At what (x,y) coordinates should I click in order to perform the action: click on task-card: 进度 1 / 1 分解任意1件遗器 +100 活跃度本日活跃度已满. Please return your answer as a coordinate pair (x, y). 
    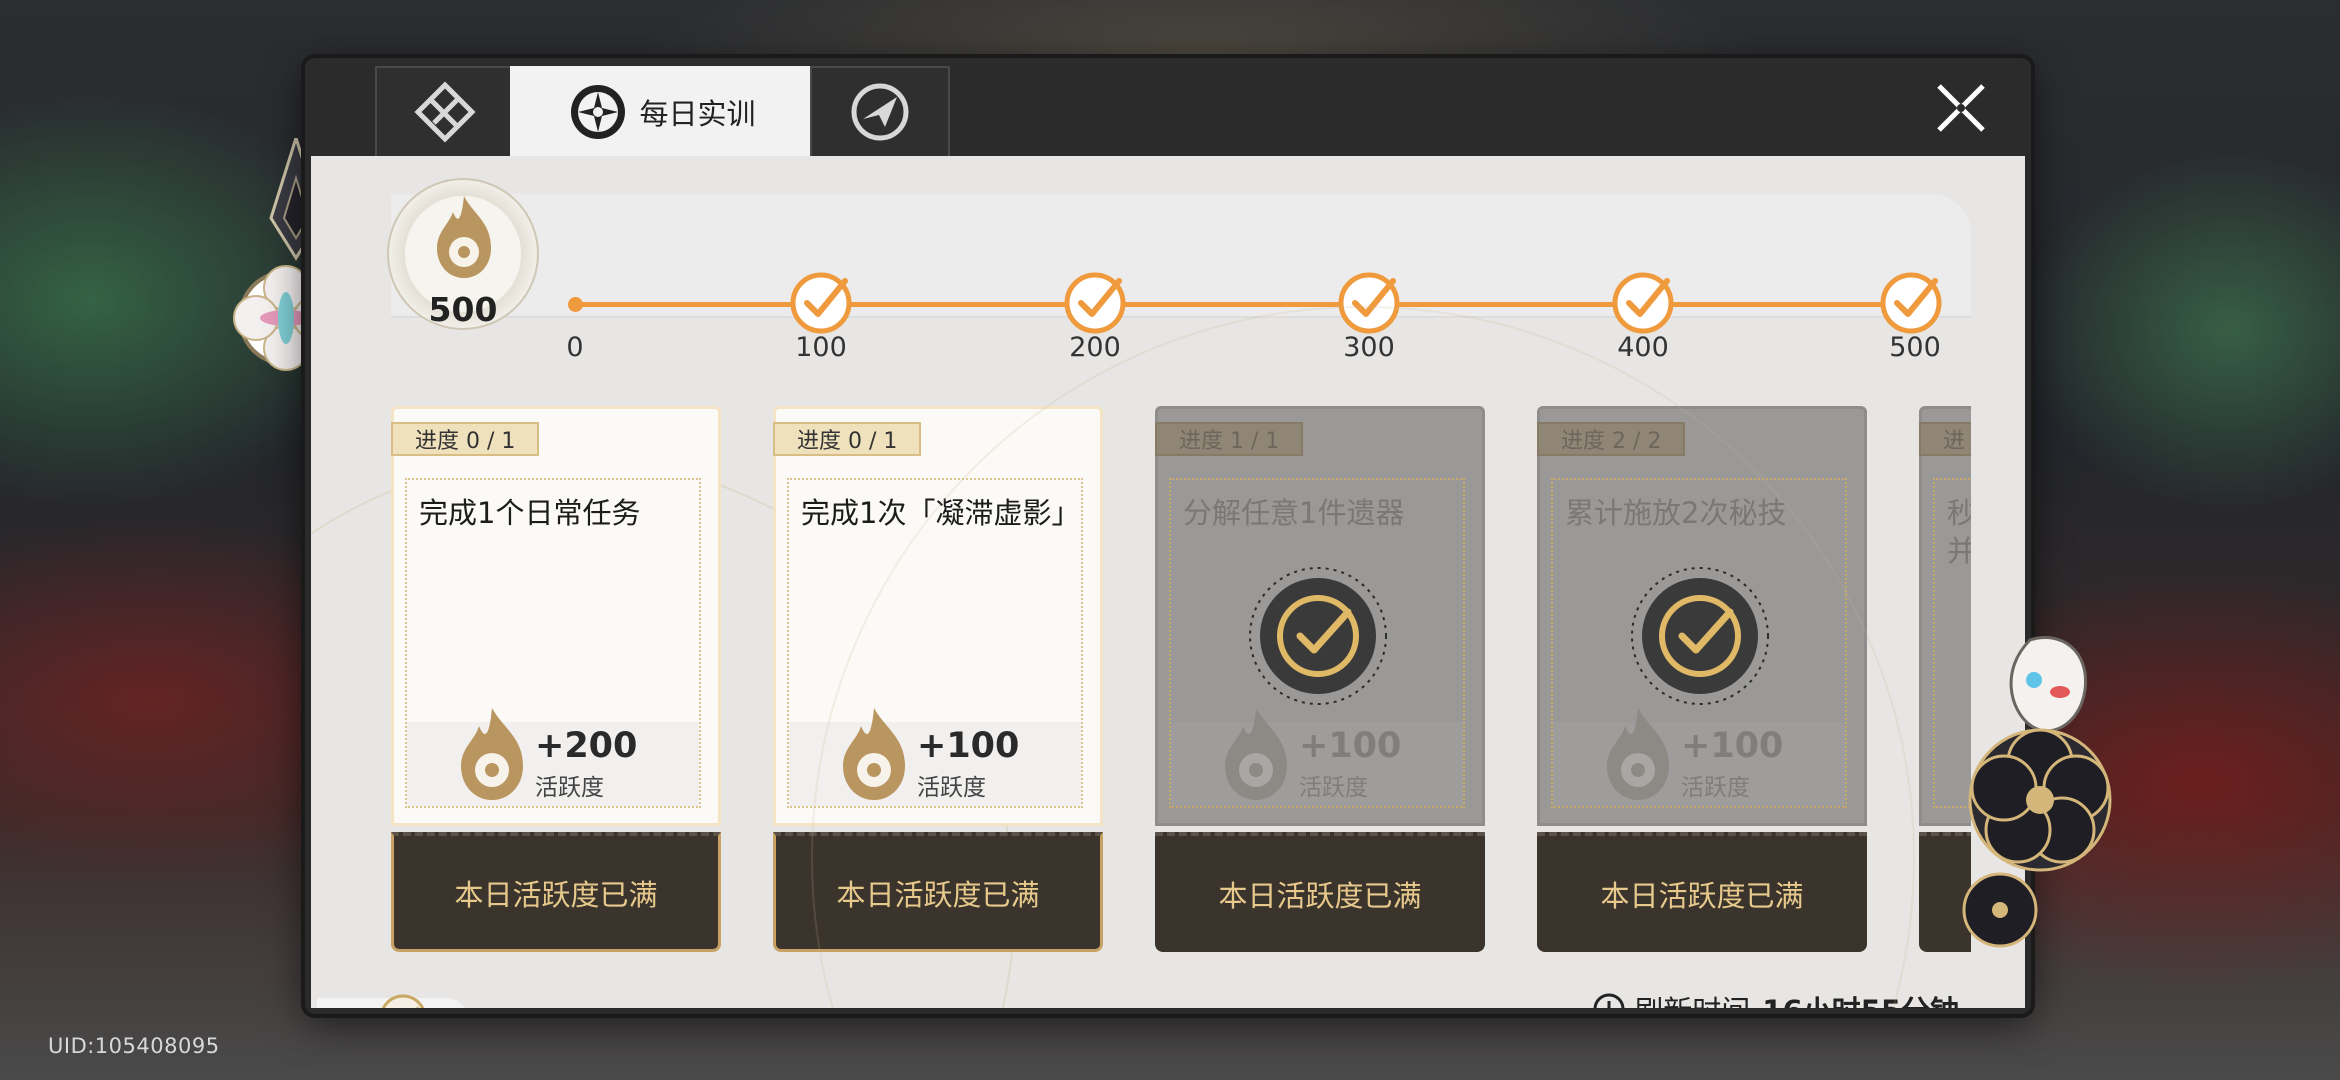
    Looking at the image, I should click on (1320, 684).